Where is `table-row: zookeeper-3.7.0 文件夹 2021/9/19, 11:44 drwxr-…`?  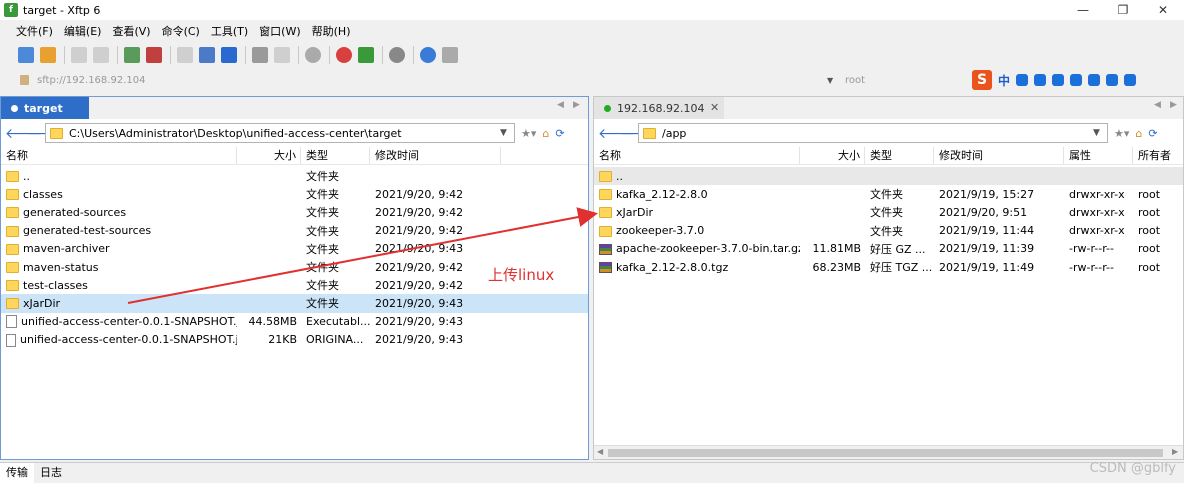
table-row: zookeeper-3.7.0 文件夹 2021/9/19, 11:44 drwxr-… is located at coordinates (888, 231).